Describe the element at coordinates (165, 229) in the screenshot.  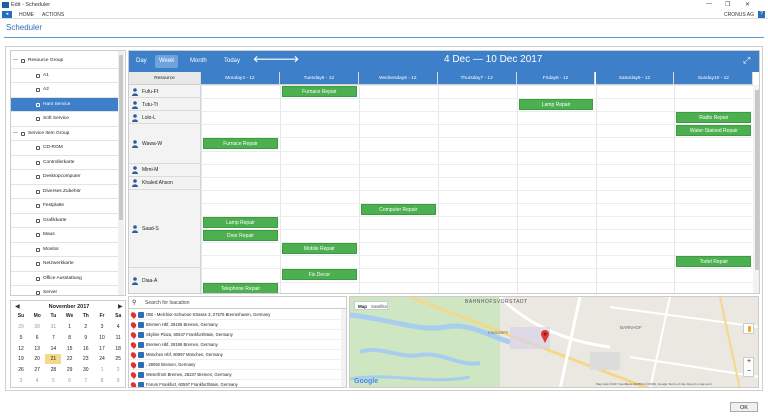
I see `resource-row-header: Saad-S` at that location.